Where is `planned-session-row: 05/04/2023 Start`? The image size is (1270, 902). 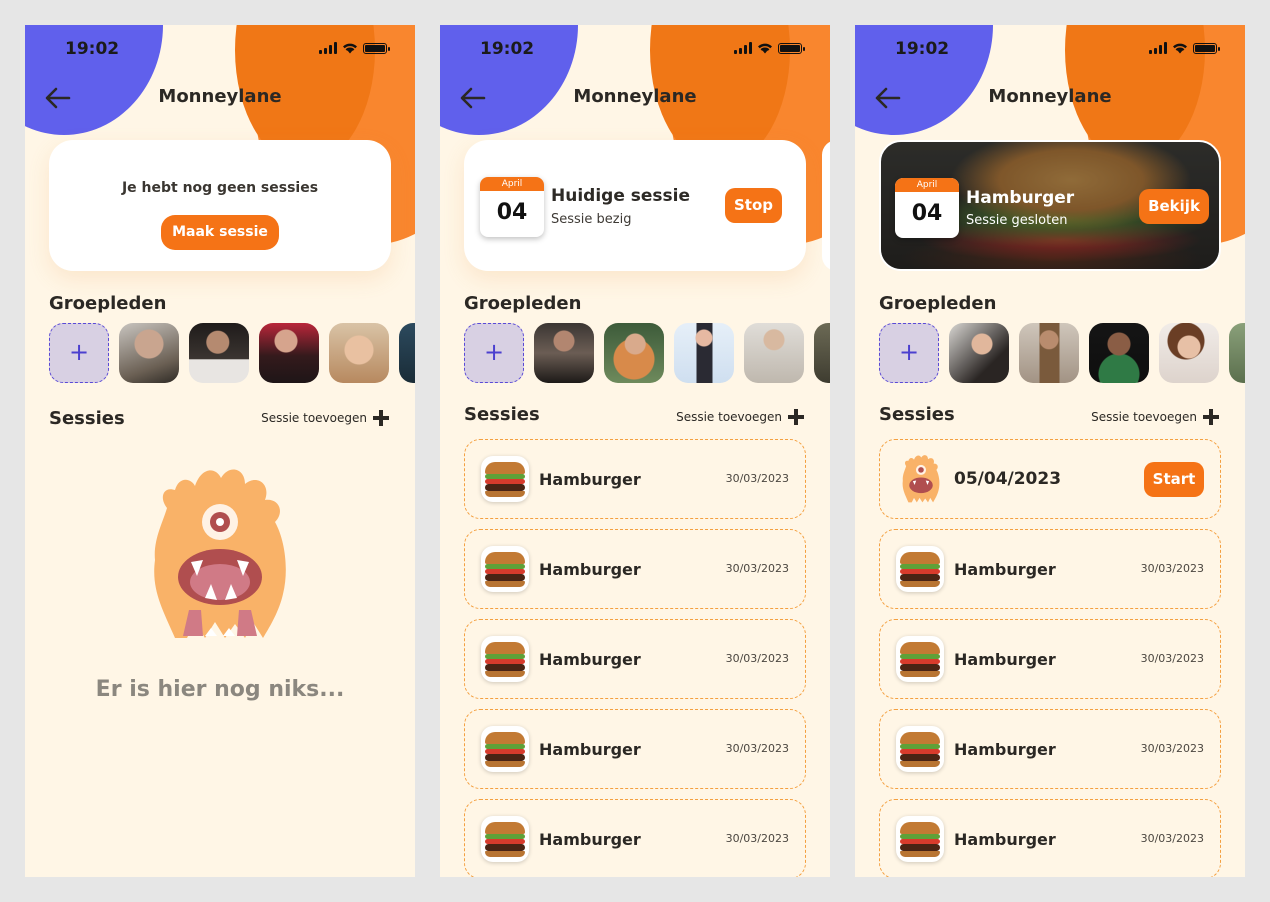 planned-session-row: 05/04/2023 Start is located at coordinates (1050, 479).